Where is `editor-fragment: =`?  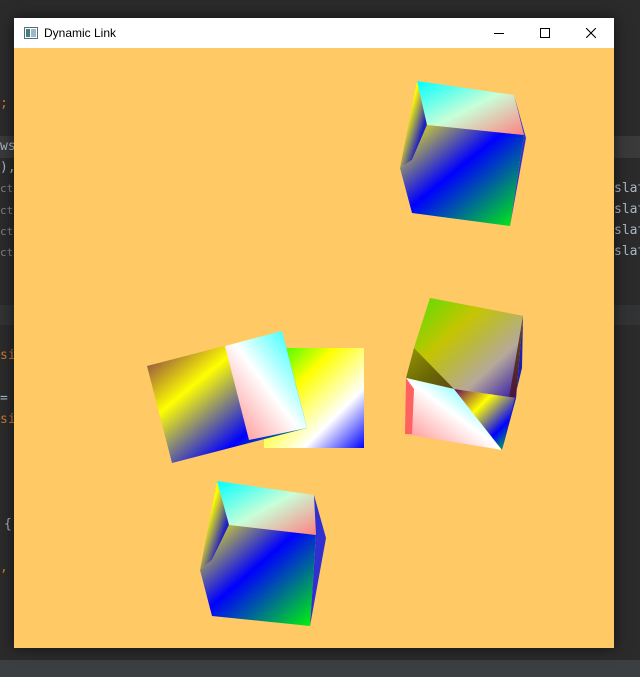
editor-fragment: = is located at coordinates (4, 398).